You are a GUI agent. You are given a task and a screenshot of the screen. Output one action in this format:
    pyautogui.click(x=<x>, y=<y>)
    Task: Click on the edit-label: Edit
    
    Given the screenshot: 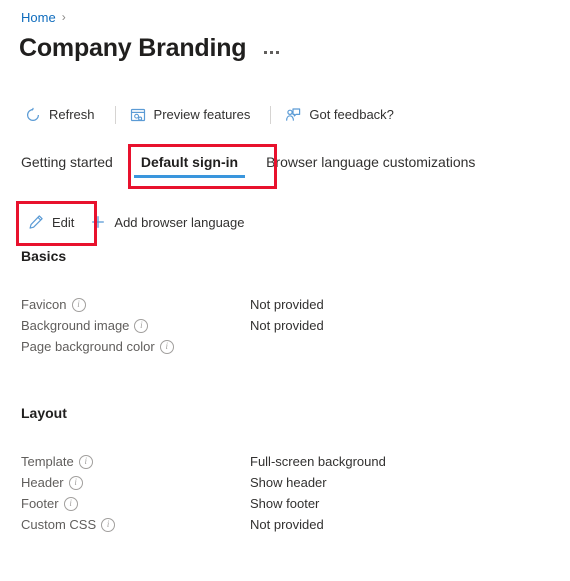 What is the action you would take?
    pyautogui.click(x=63, y=222)
    